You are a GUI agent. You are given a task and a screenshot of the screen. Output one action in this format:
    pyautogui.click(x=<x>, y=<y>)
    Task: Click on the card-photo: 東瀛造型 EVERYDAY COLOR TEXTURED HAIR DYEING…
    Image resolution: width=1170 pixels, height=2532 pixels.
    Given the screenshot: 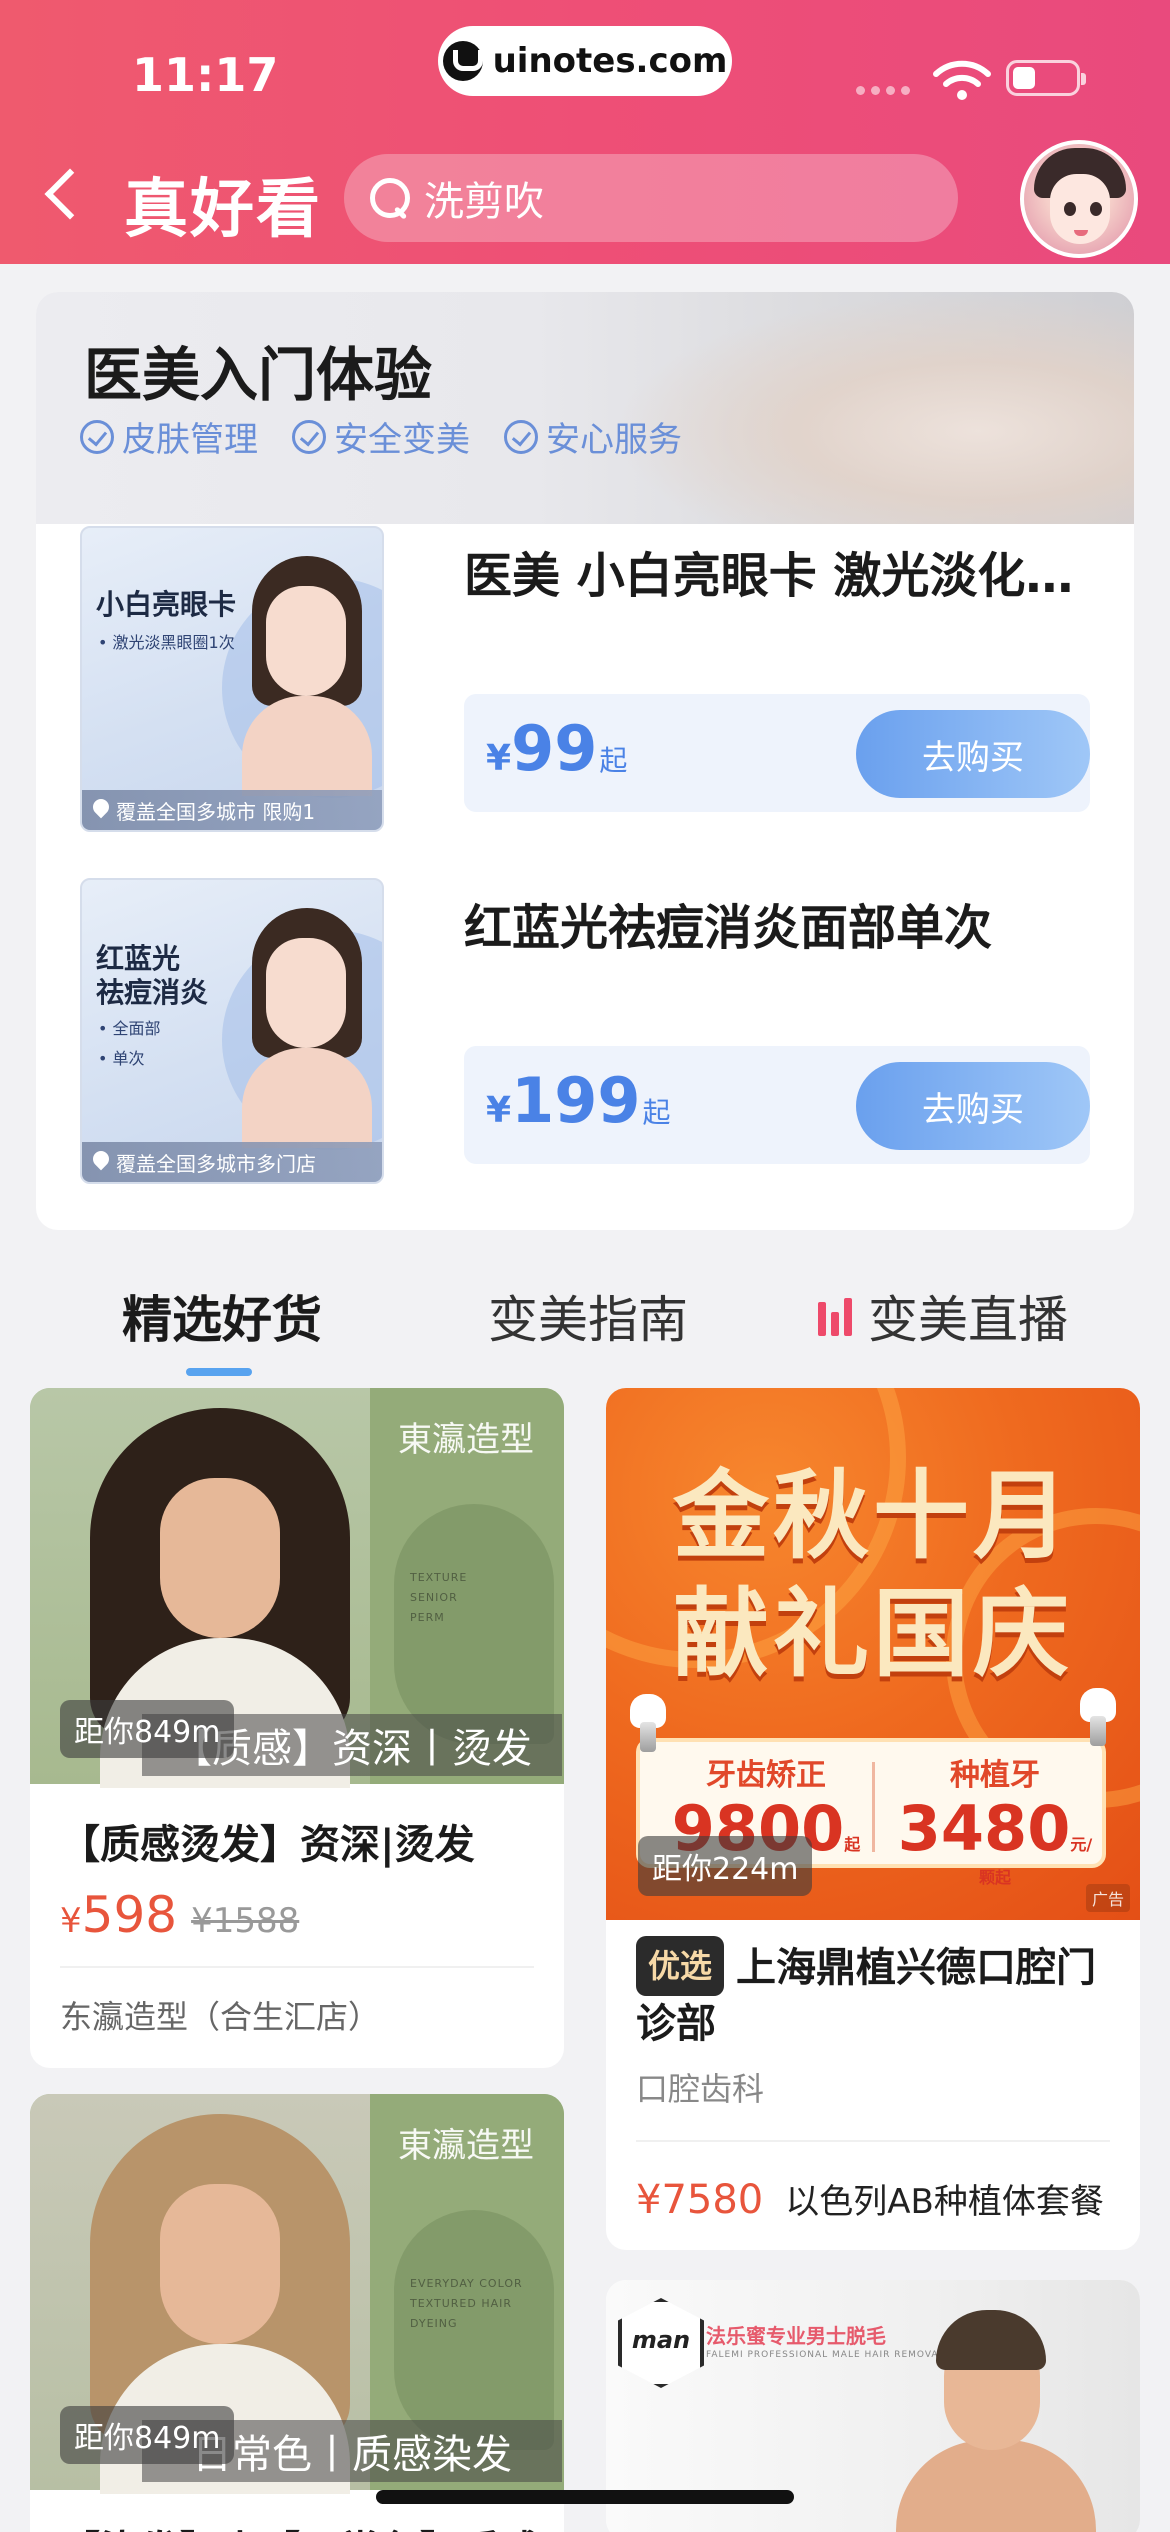 What is the action you would take?
    pyautogui.click(x=297, y=2294)
    